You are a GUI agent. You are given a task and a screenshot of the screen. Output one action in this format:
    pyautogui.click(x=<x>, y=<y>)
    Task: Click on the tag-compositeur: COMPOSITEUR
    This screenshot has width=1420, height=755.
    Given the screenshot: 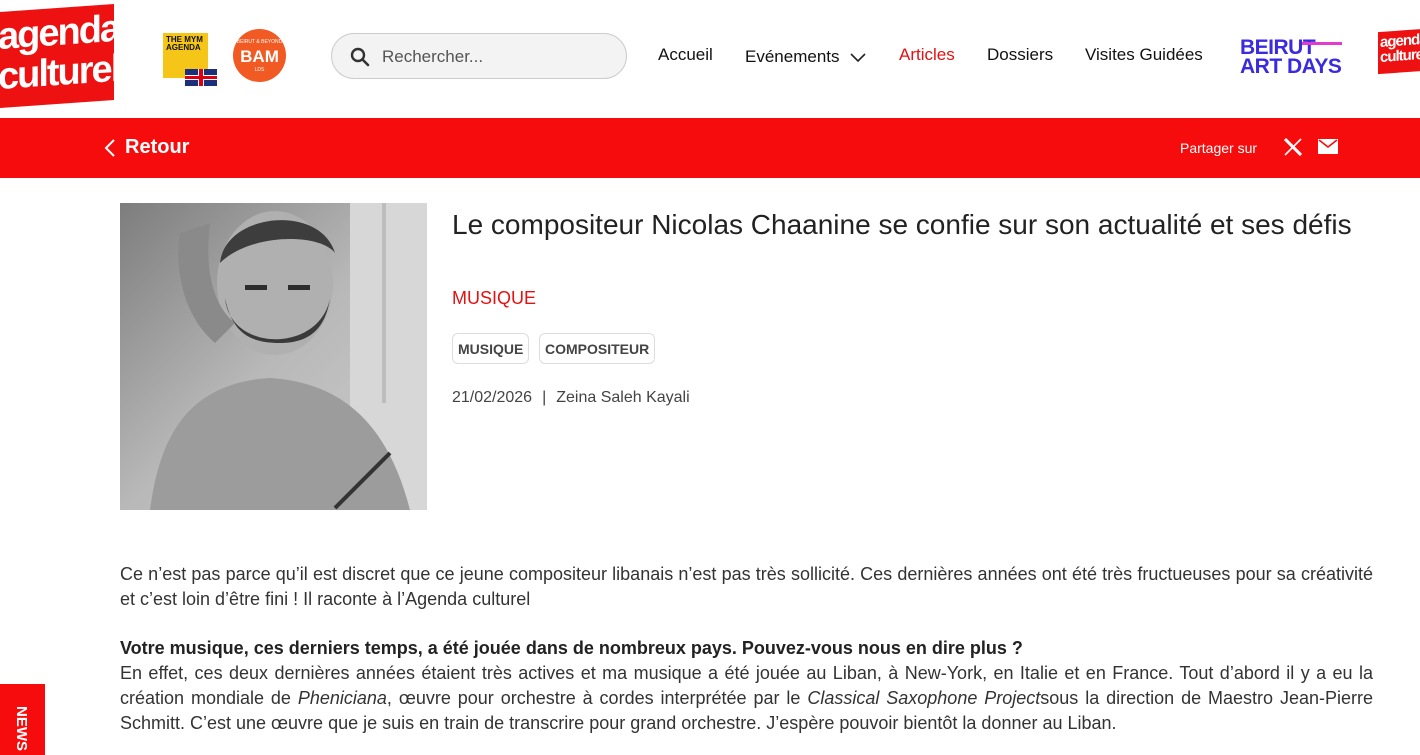 What is the action you would take?
    pyautogui.click(x=597, y=348)
    